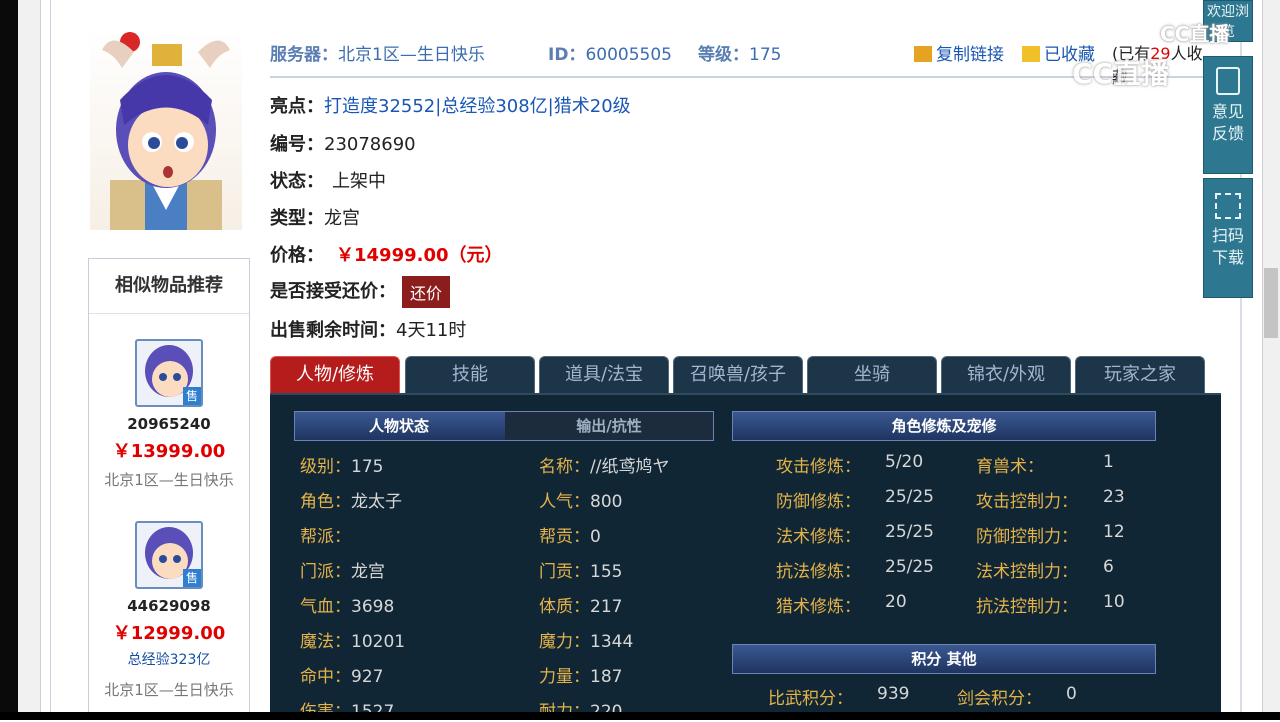 The width and height of the screenshot is (1280, 722). I want to click on stat-label: 魔力：, so click(564, 642).